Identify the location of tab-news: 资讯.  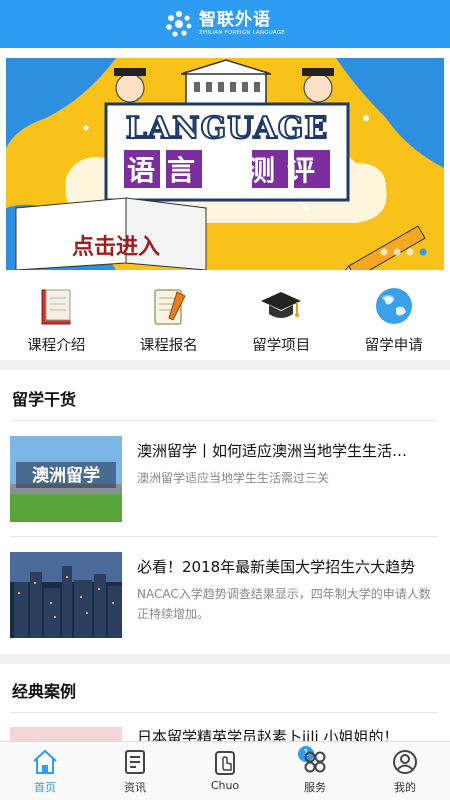
(135, 771).